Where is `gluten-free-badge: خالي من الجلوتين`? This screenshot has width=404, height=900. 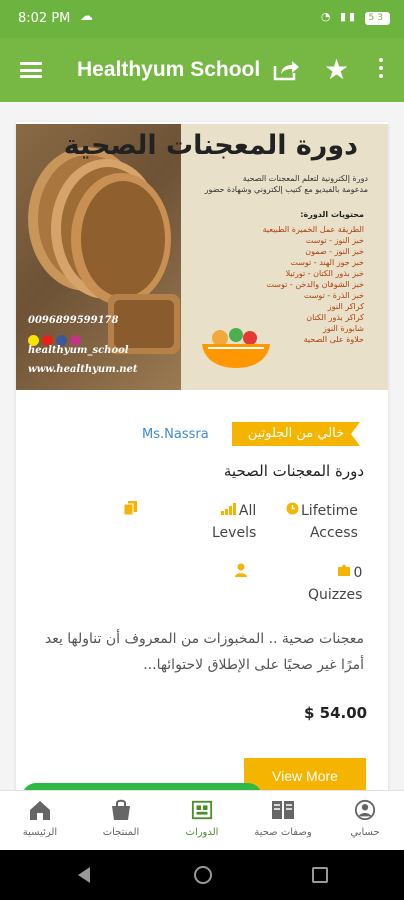 gluten-free-badge: خالي من الجلوتين is located at coordinates (296, 434).